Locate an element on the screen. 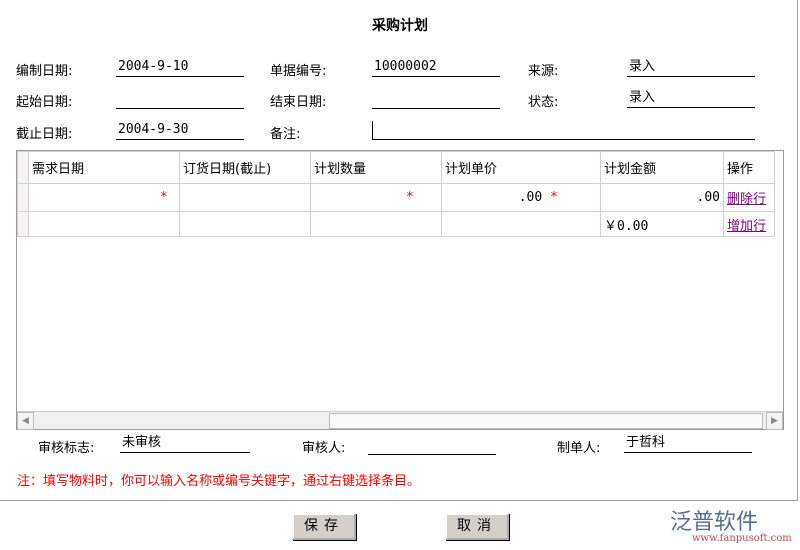 The image size is (800, 550). cancel-button: 取消 is located at coordinates (477, 526).